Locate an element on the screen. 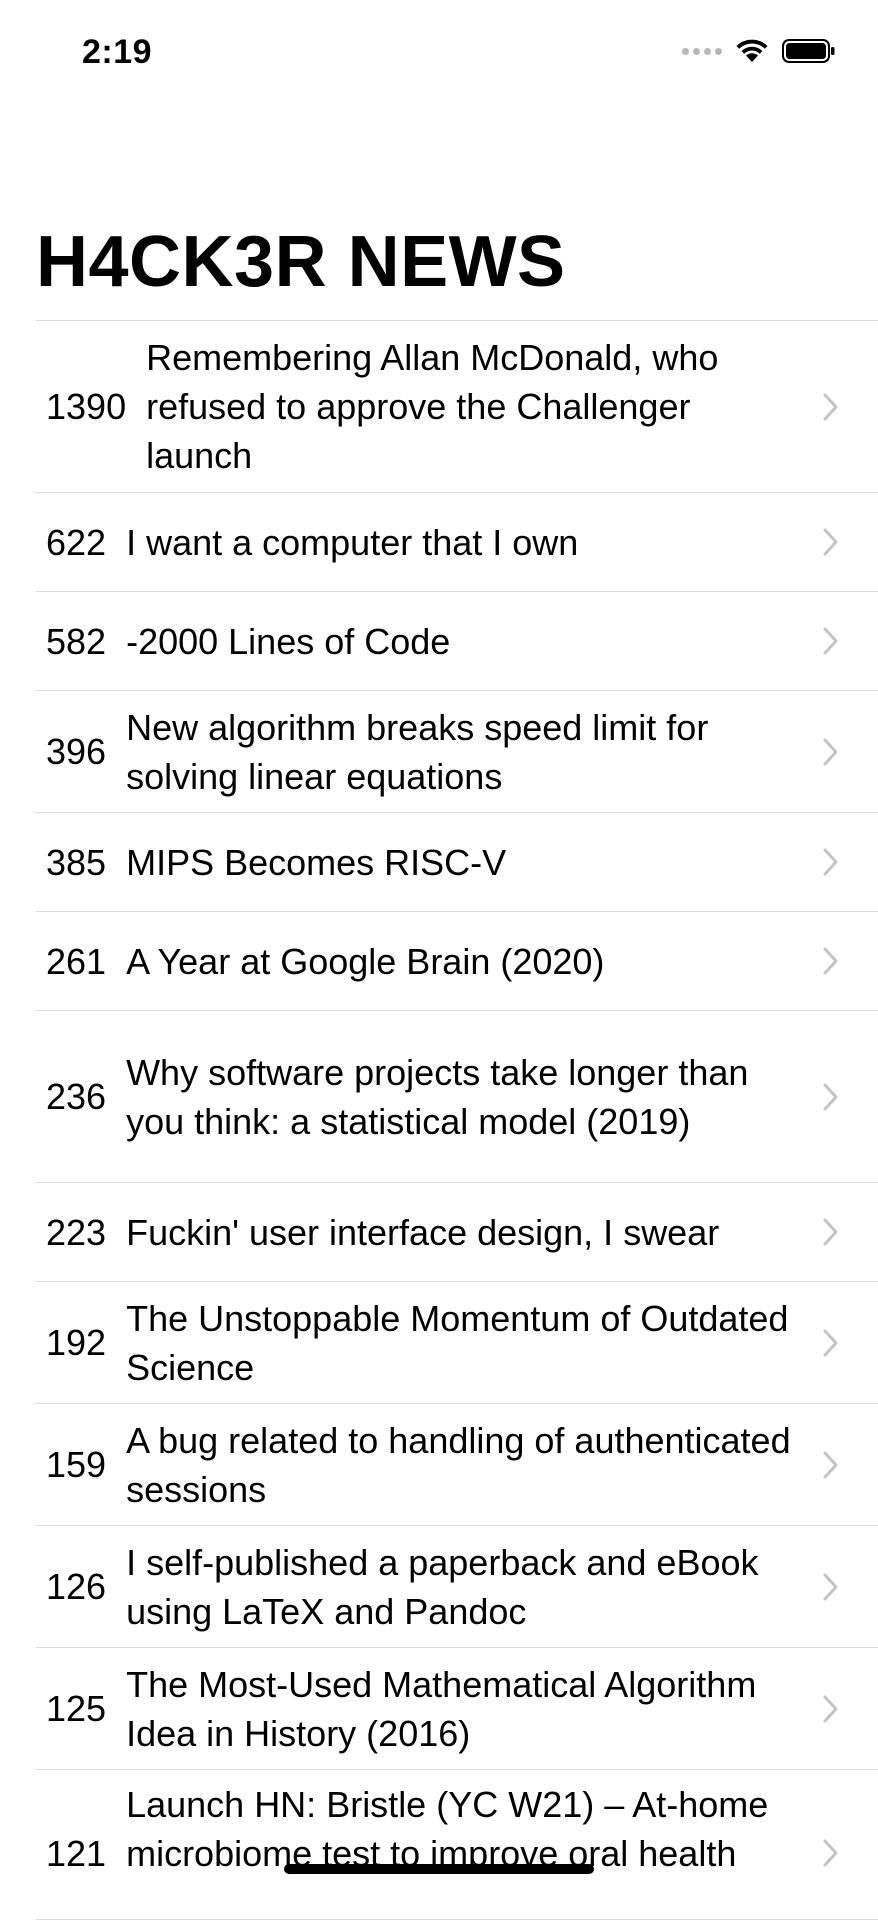 This screenshot has height=1920, width=878. story-title: -2000 Lines of Code is located at coordinates (288, 641).